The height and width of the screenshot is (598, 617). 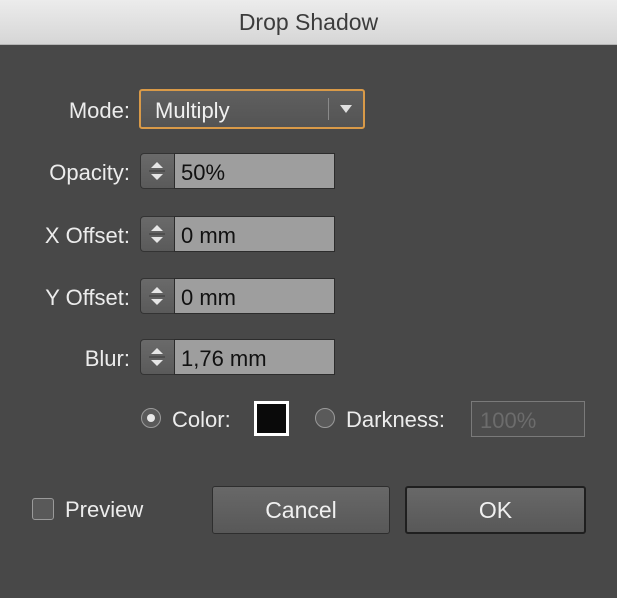 What do you see at coordinates (254, 296) in the screenshot?
I see `y-offset-input: 0 mm` at bounding box center [254, 296].